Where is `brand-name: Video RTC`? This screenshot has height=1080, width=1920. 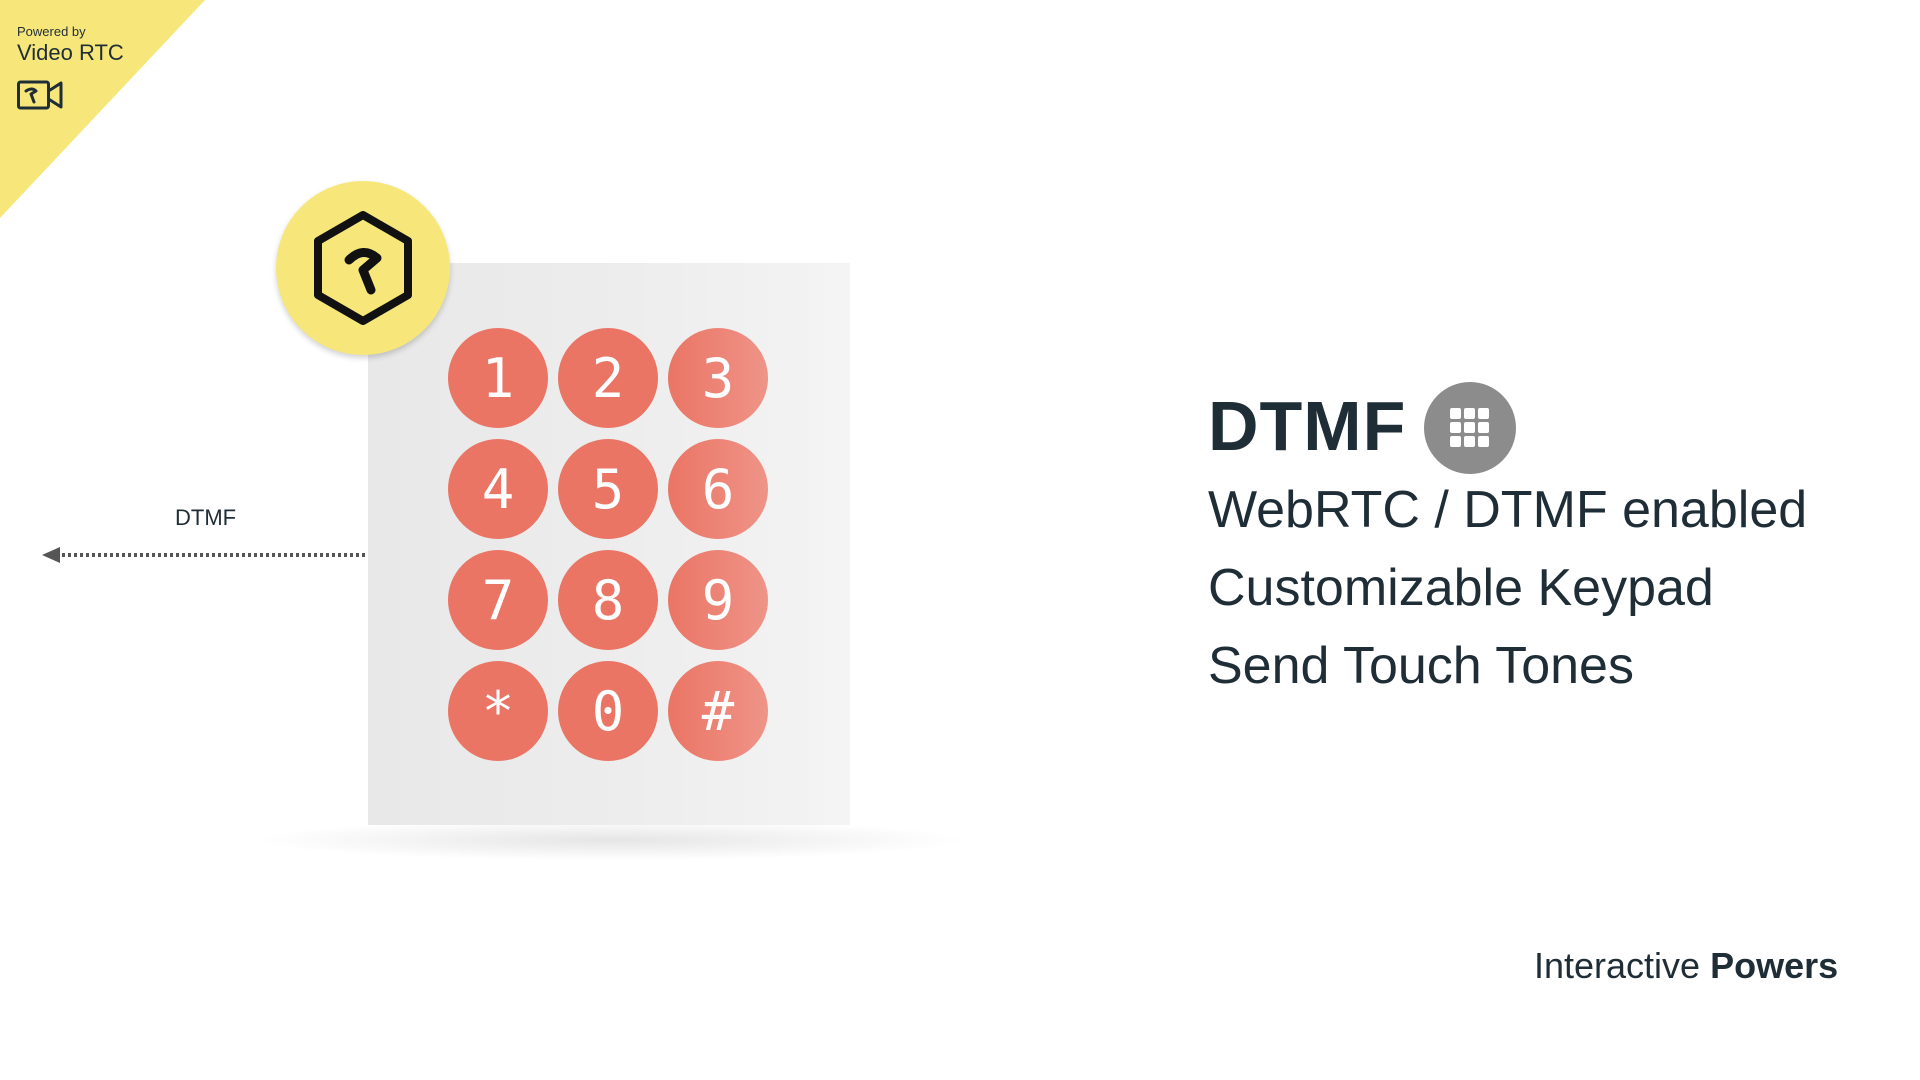
brand-name: Video RTC is located at coordinates (70, 52).